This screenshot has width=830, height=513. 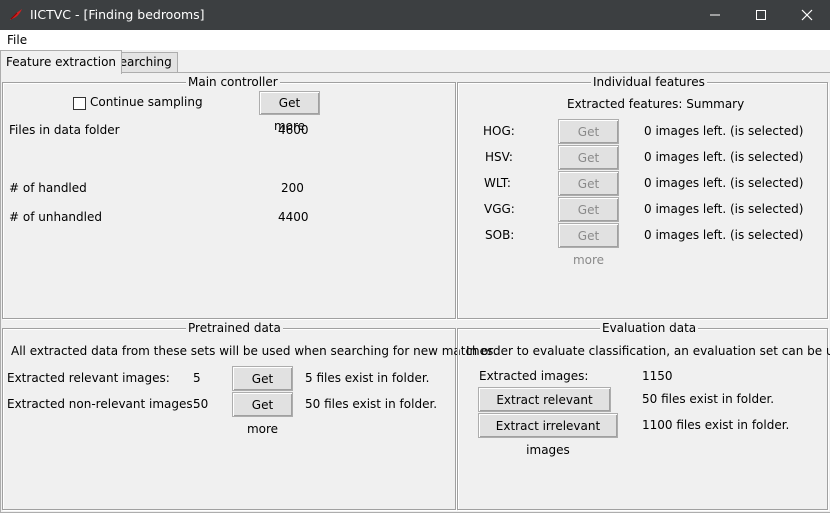 What do you see at coordinates (289, 112) in the screenshot?
I see `get-more-button: Get more` at bounding box center [289, 112].